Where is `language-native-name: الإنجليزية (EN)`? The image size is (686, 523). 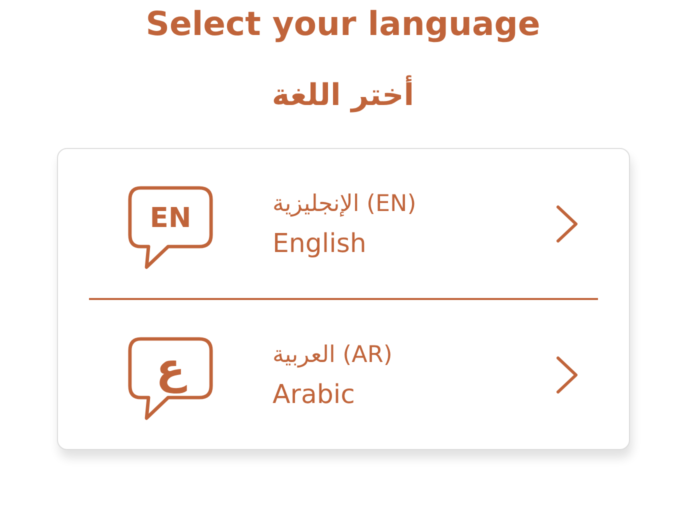
language-native-name: الإنجليزية (EN) is located at coordinates (345, 204).